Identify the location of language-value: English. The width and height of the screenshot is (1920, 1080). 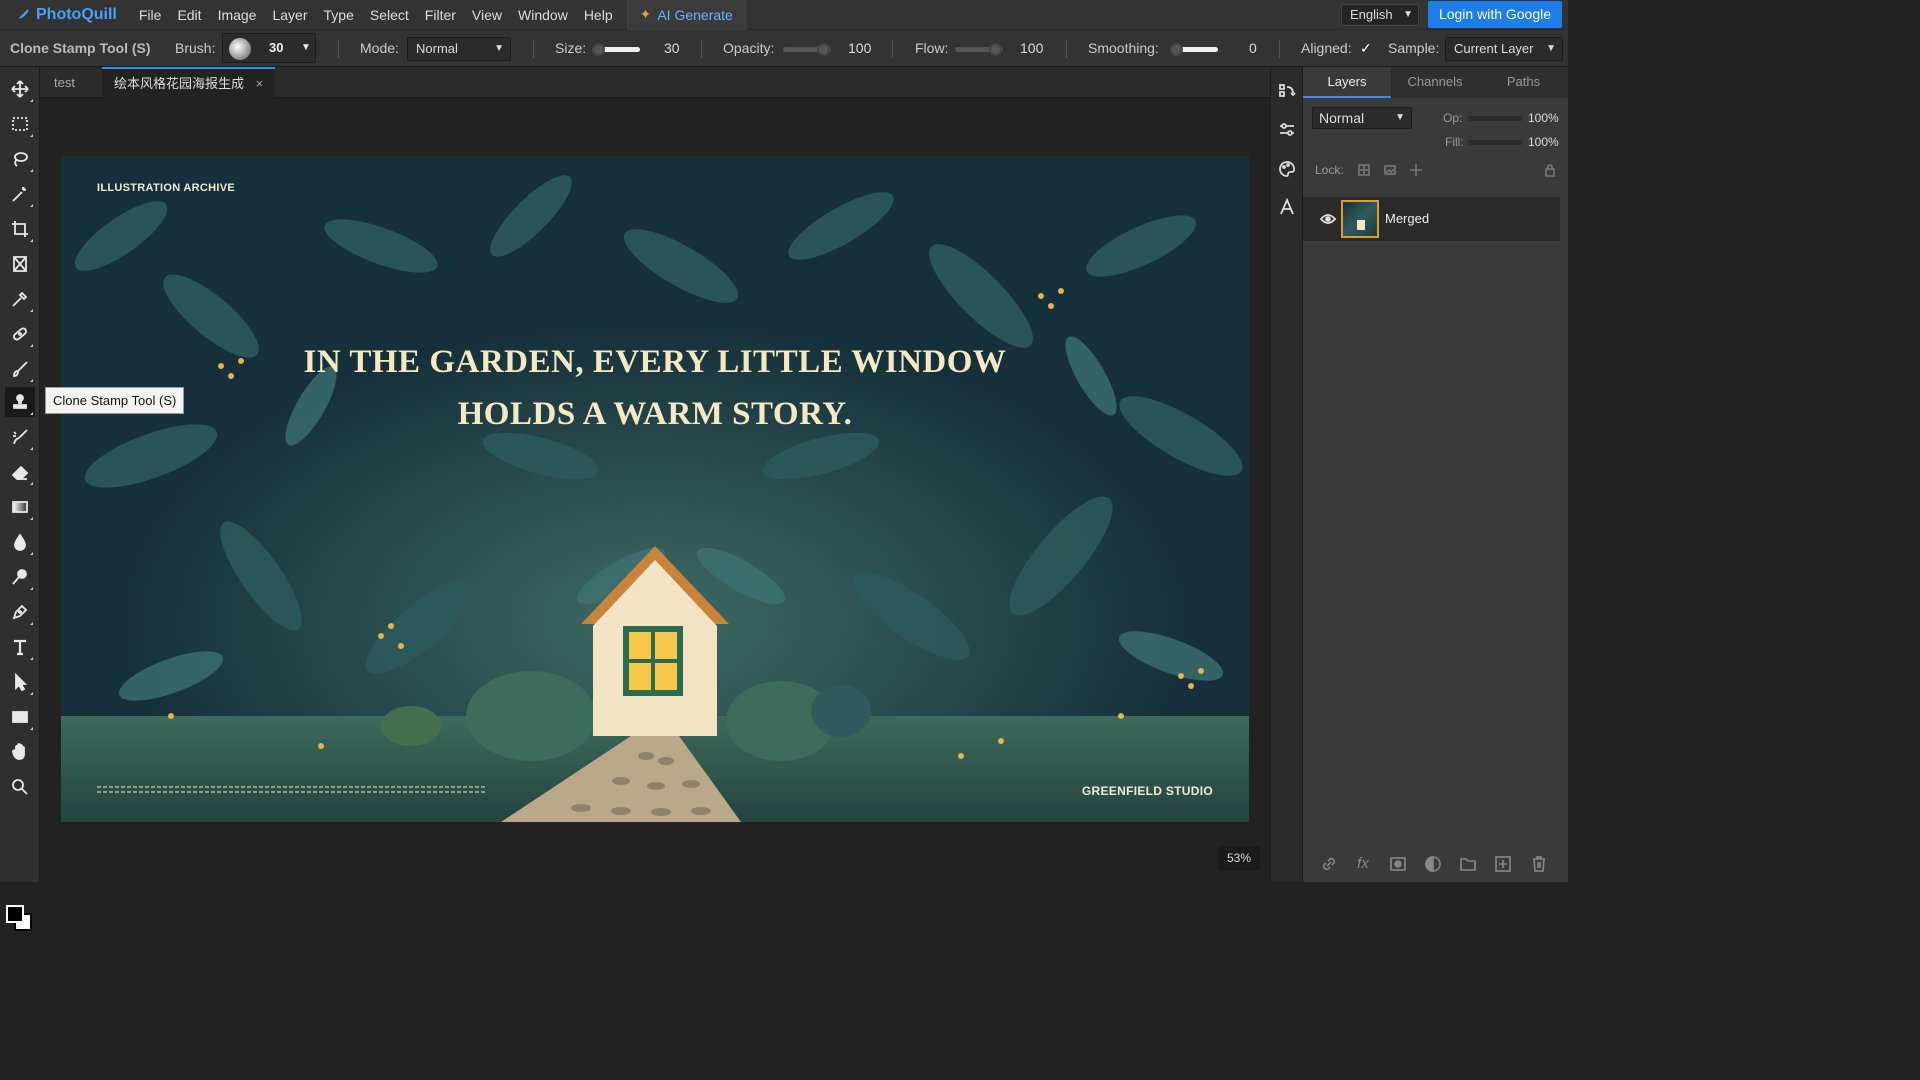
(1371, 14).